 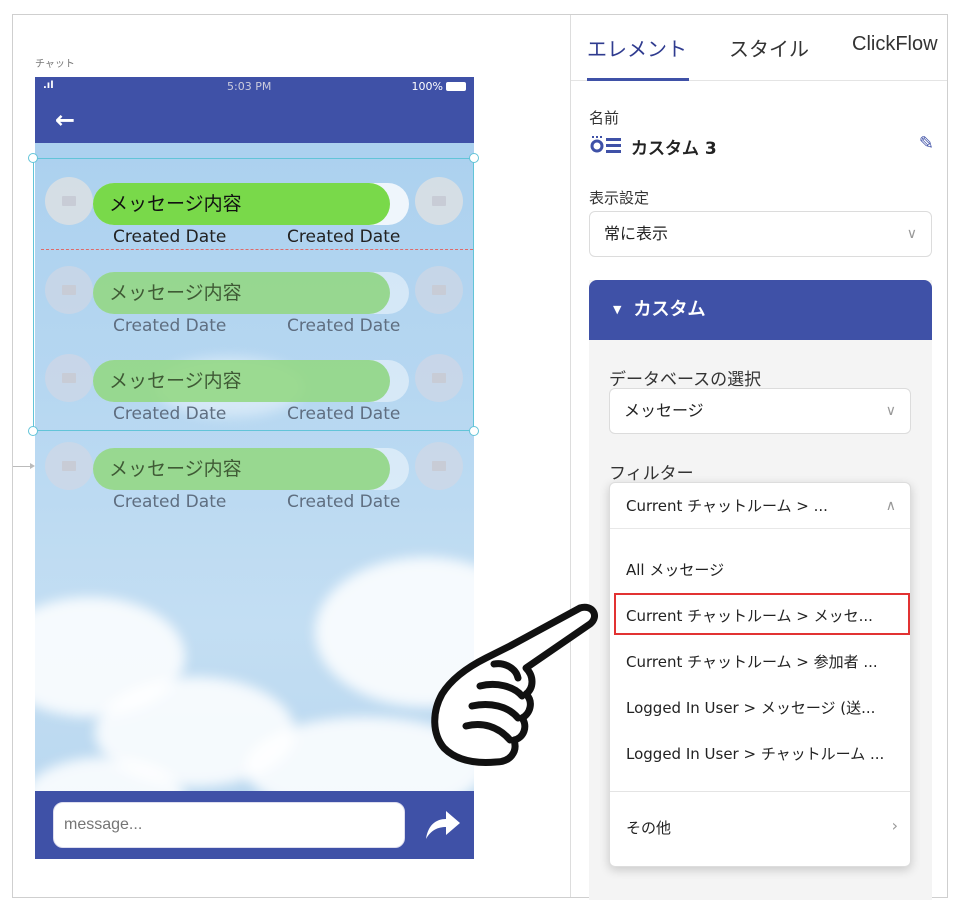 I want to click on database-select: メッセージ ∨, so click(x=760, y=411).